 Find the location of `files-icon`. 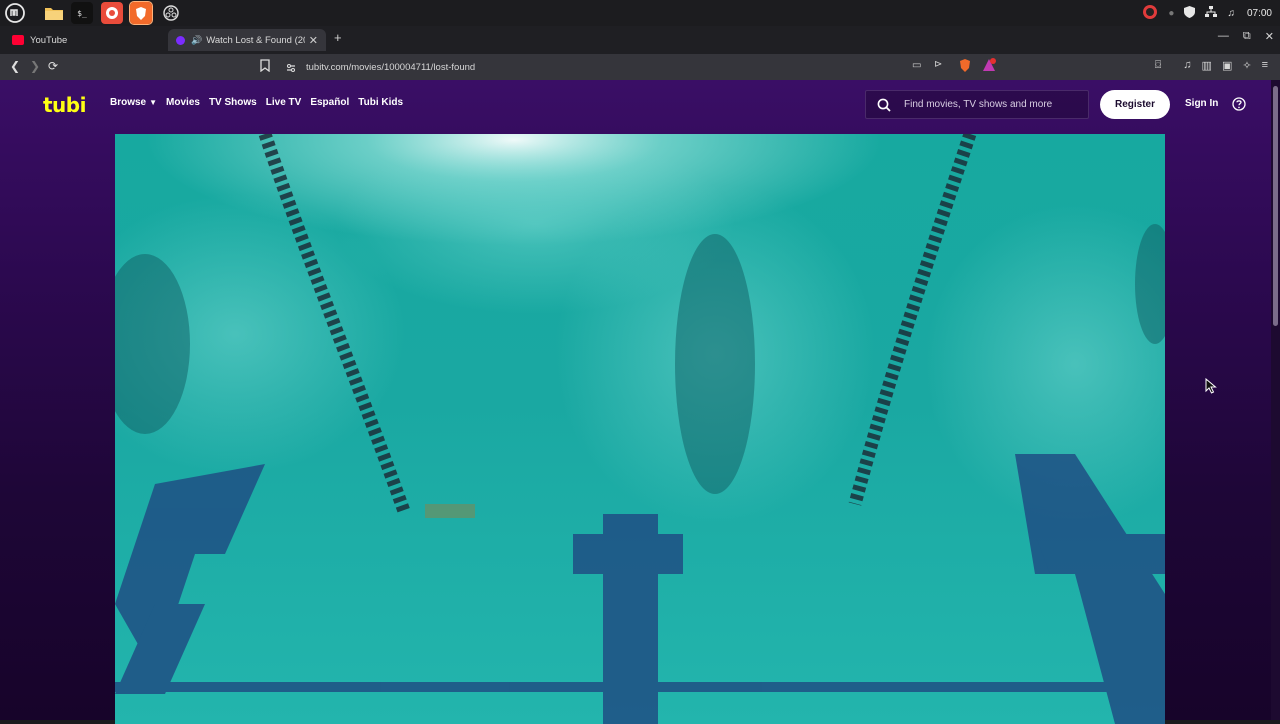

files-icon is located at coordinates (54, 13).